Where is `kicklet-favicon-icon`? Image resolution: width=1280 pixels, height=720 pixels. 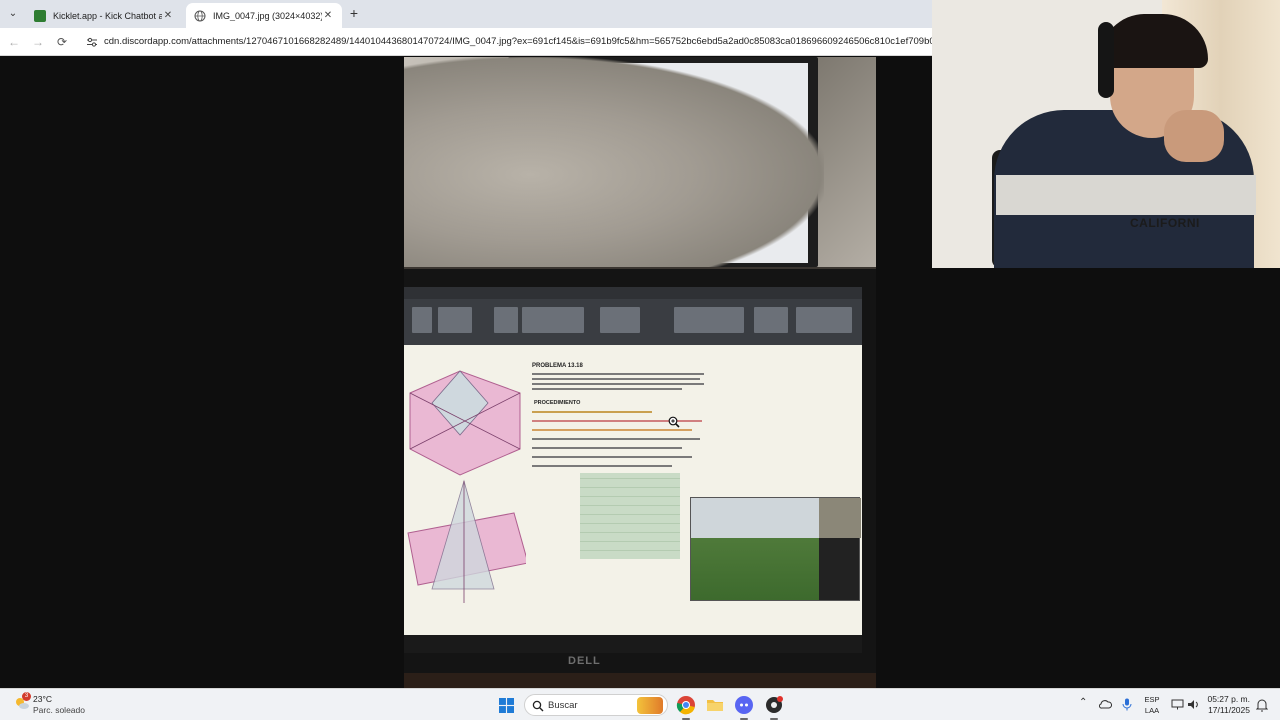 kicklet-favicon-icon is located at coordinates (40, 15).